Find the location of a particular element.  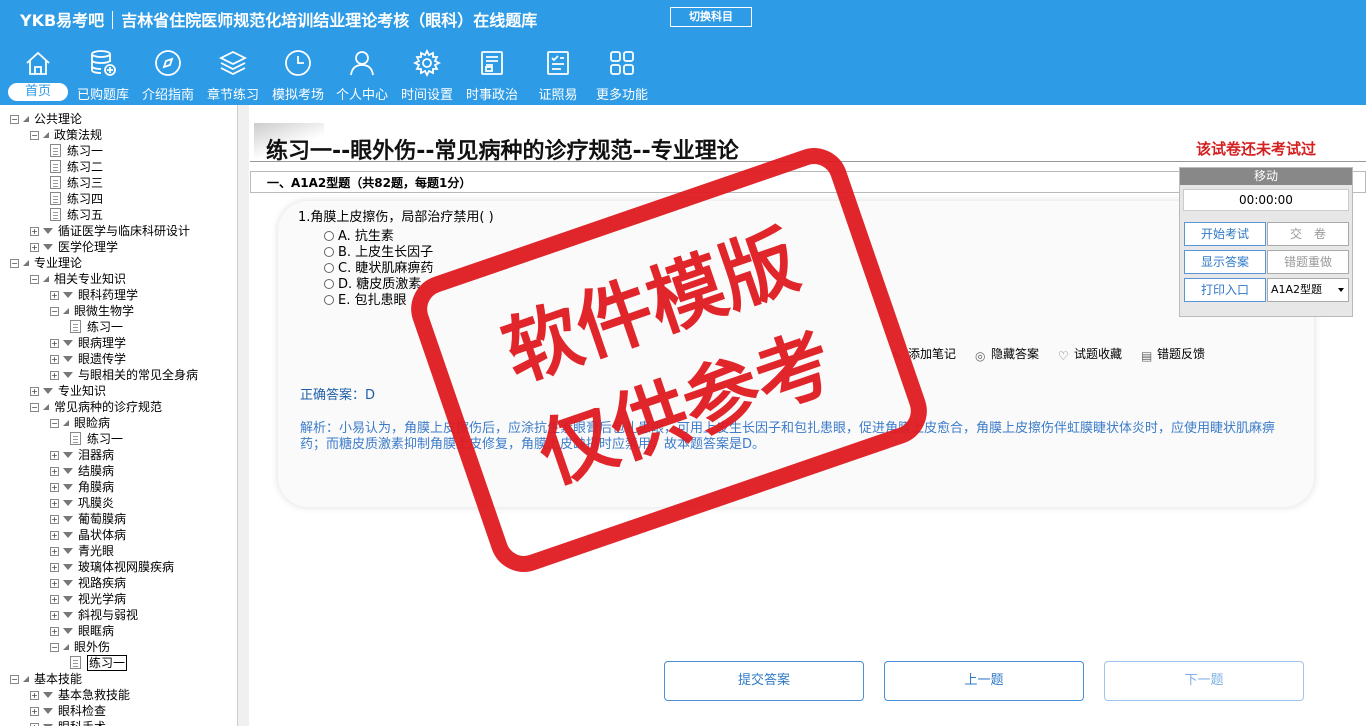

show-answer-button: 显示答案 is located at coordinates (1225, 262).